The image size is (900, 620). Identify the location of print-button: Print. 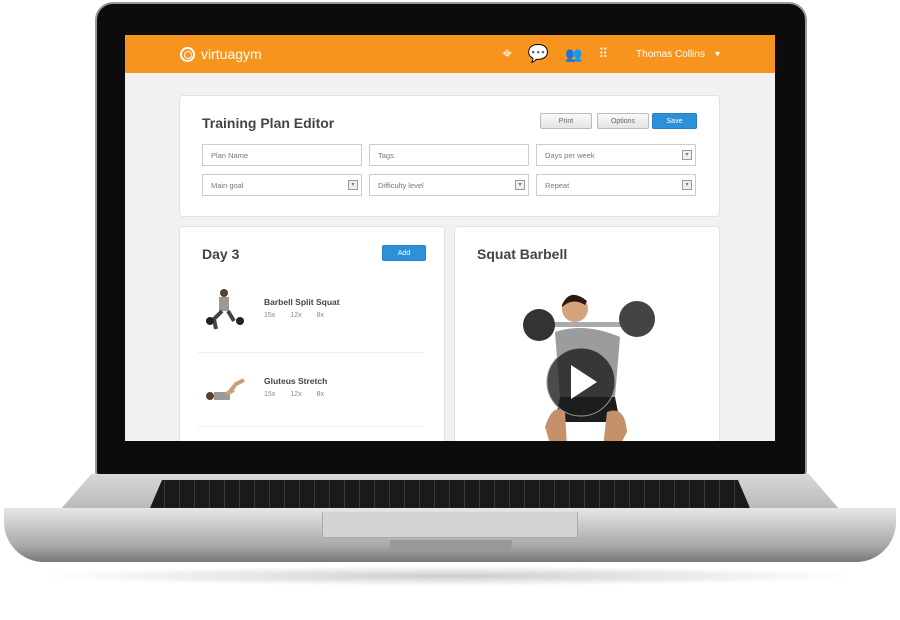
(566, 121).